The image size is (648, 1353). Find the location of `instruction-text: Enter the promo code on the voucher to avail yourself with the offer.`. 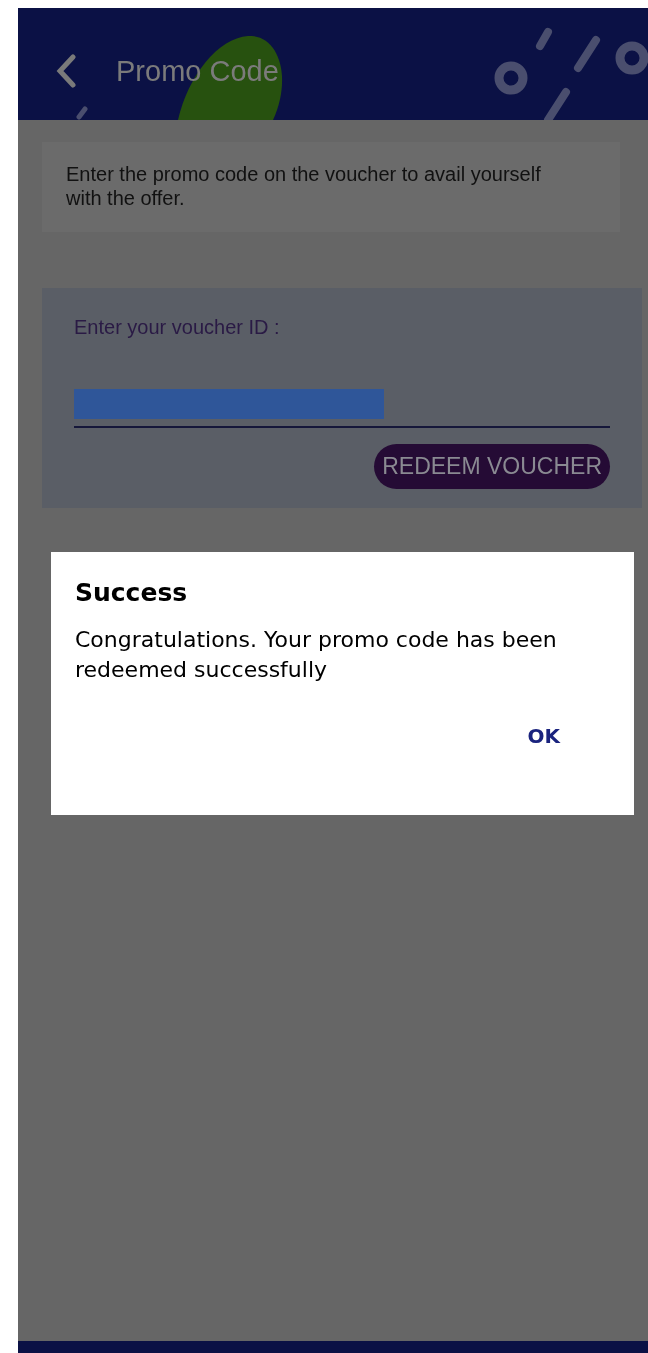

instruction-text: Enter the promo code on the voucher to avail yourself with the offer. is located at coordinates (304, 186).